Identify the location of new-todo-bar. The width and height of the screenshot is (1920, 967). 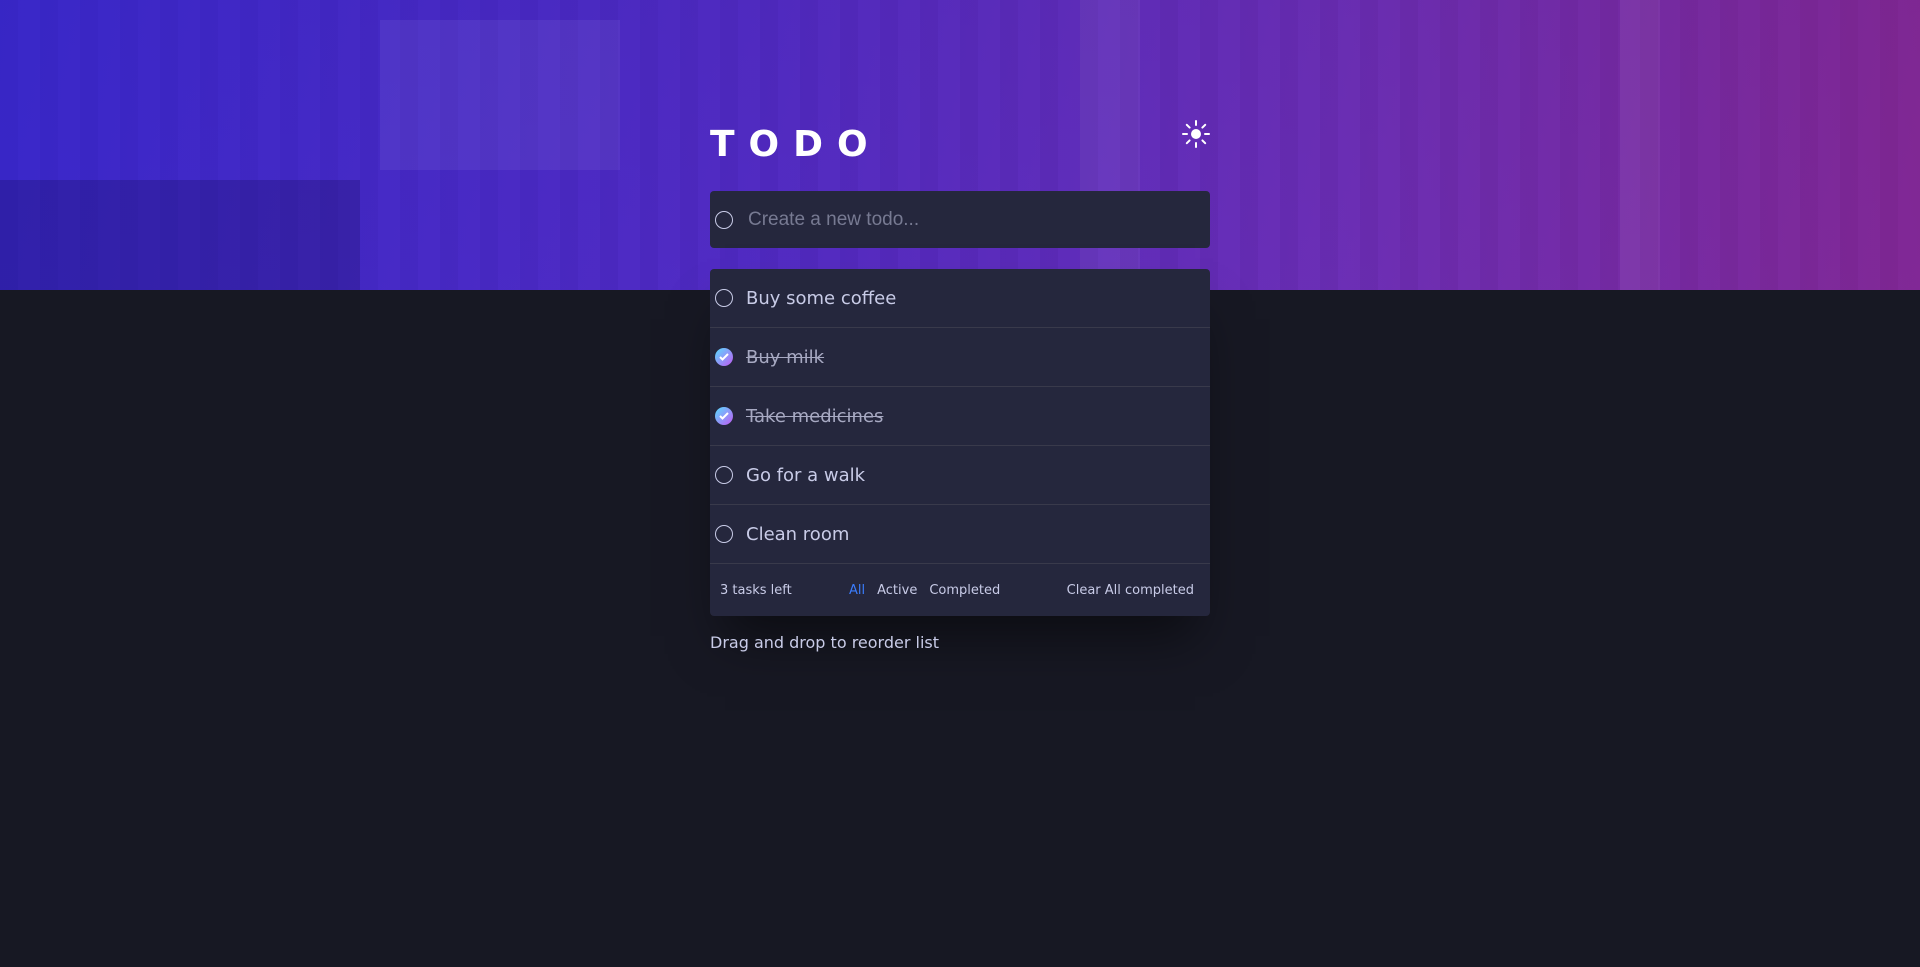
(960, 219).